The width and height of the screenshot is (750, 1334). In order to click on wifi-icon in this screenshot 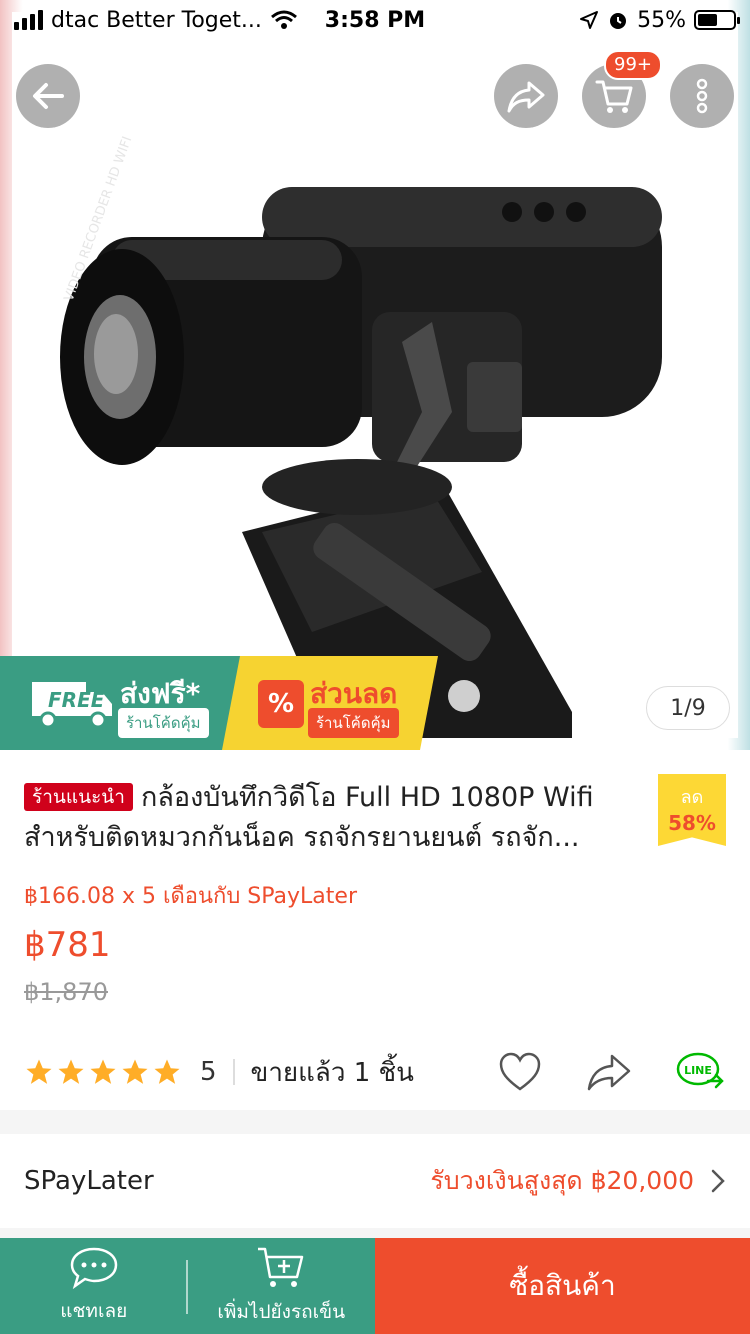, I will do `click(283, 19)`.